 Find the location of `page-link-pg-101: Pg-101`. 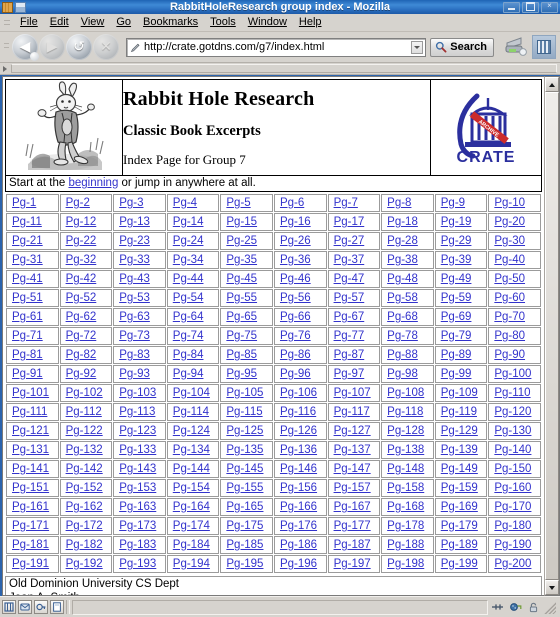

page-link-pg-101: Pg-101 is located at coordinates (30, 393).